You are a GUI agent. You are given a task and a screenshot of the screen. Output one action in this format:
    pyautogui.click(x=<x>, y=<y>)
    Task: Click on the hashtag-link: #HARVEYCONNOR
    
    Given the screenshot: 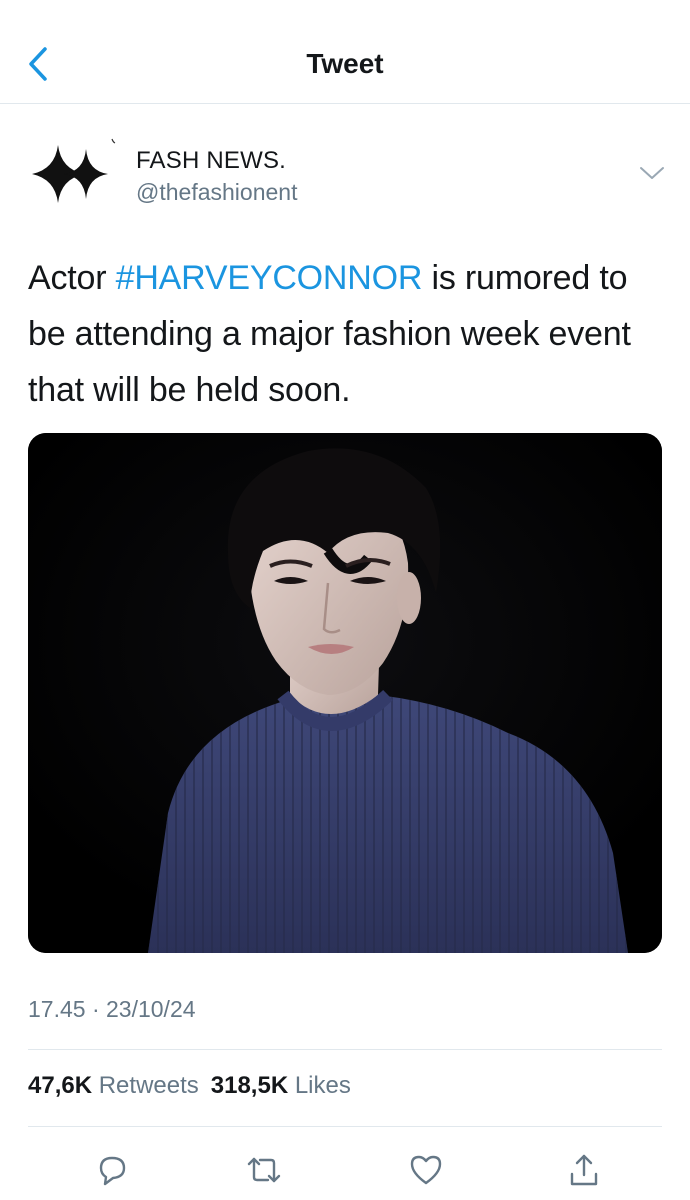 What is the action you would take?
    pyautogui.click(x=269, y=278)
    